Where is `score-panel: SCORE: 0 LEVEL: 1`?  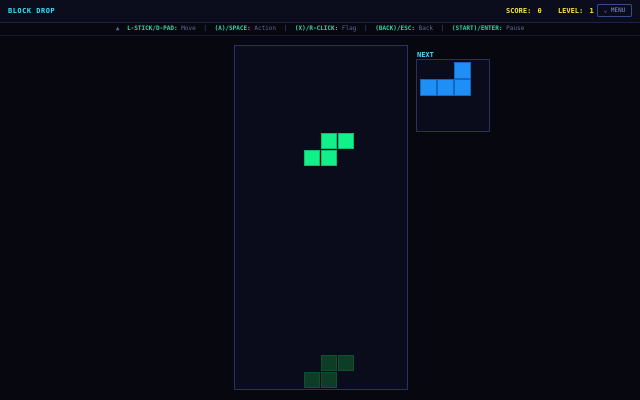 score-panel: SCORE: 0 LEVEL: 1 is located at coordinates (551, 11).